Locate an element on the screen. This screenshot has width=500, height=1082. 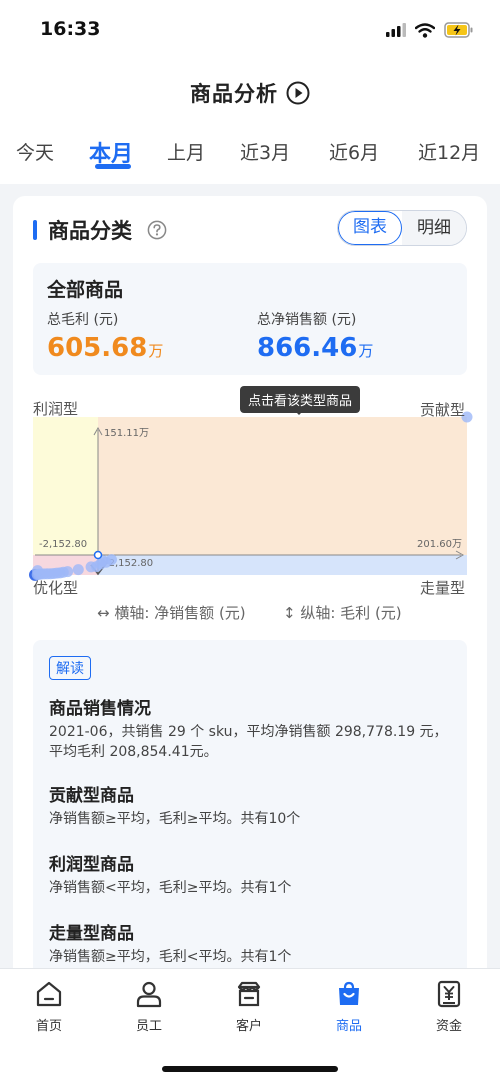
home-icon is located at coordinates (49, 994).